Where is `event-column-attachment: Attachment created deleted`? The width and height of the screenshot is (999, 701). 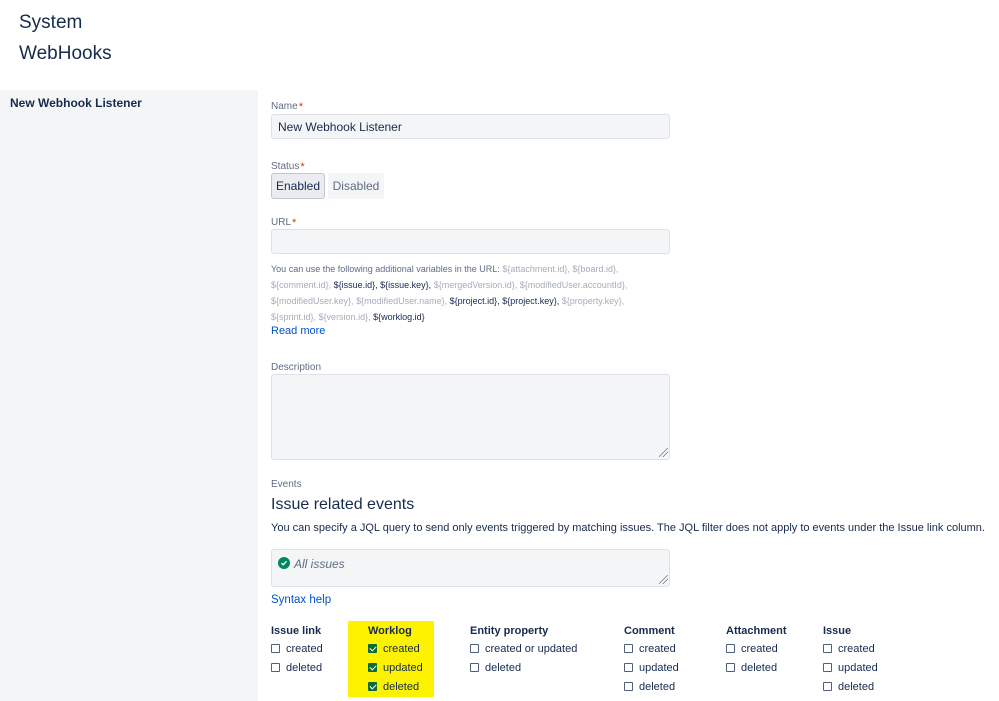 event-column-attachment: Attachment created deleted is located at coordinates (756, 650).